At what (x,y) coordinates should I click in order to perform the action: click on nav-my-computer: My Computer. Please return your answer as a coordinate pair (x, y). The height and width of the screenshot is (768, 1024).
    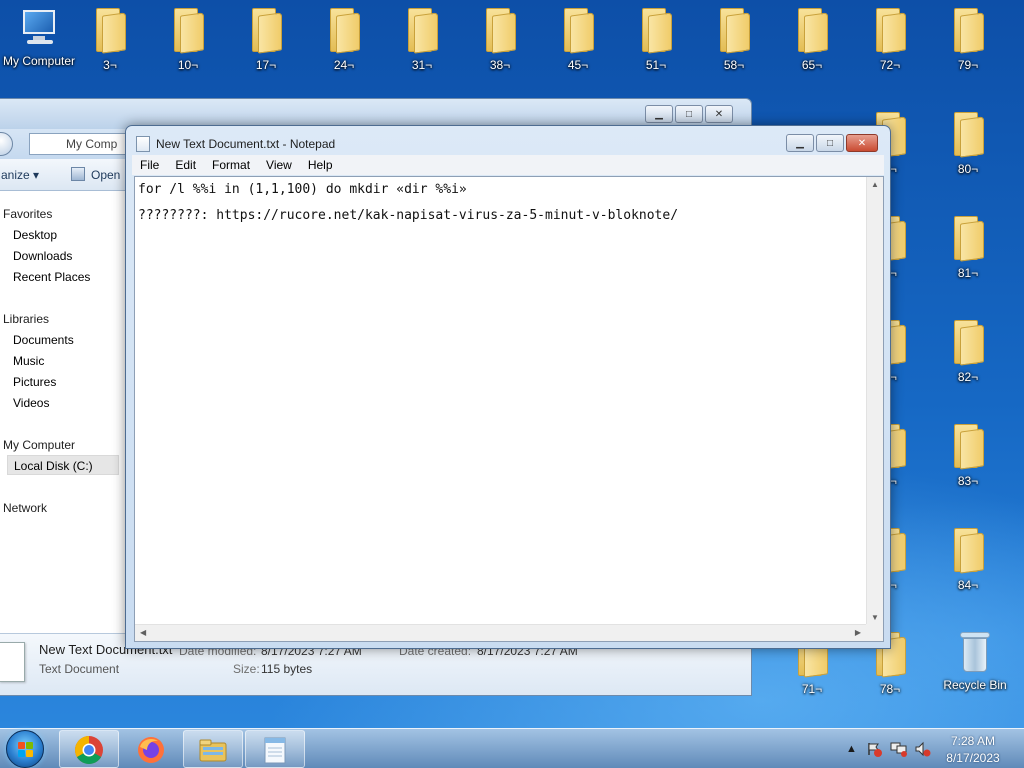
    Looking at the image, I should click on (39, 445).